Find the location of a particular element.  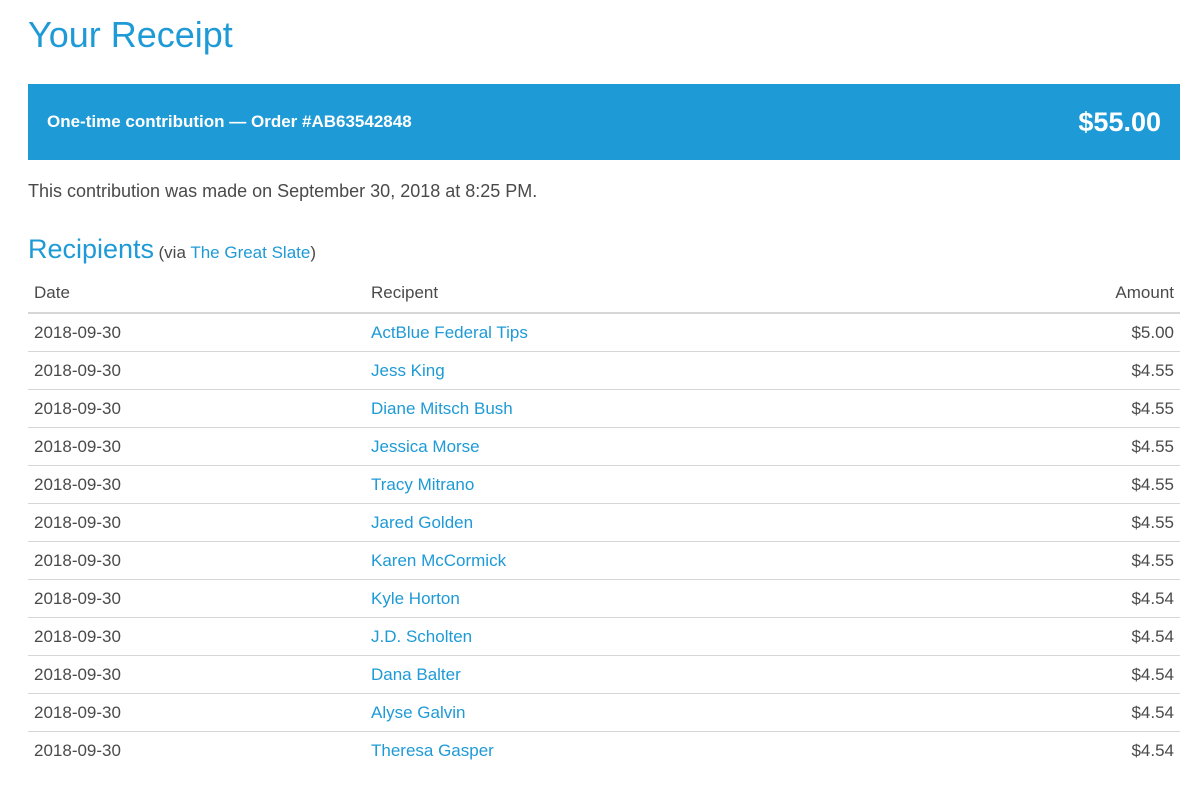

via-prefix: (via is located at coordinates (174, 252).